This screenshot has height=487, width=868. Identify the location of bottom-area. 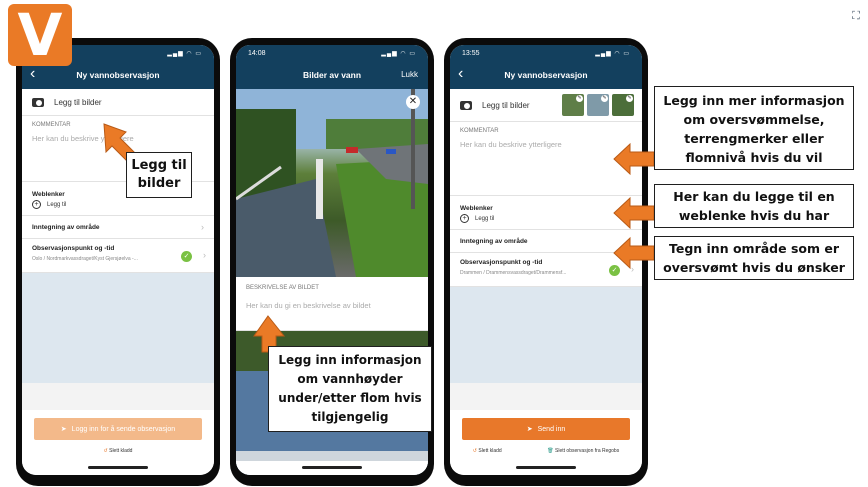
(332, 468).